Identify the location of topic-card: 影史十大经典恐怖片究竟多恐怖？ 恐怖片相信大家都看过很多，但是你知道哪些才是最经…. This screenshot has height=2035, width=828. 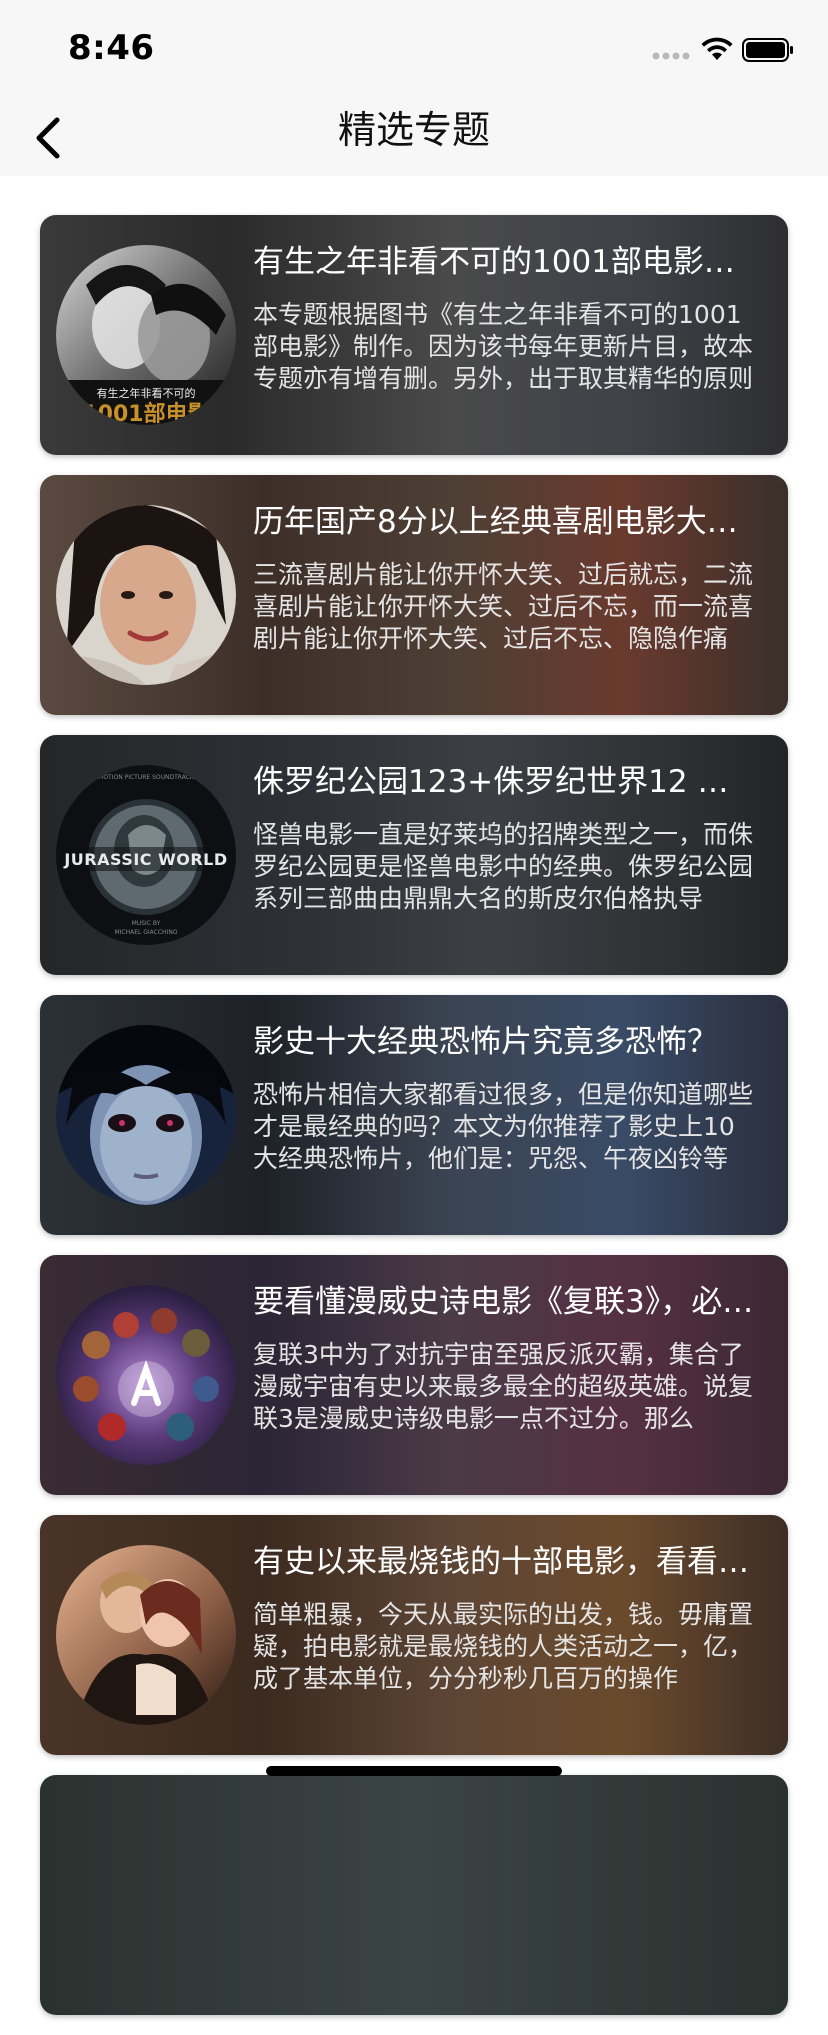
(414, 1115).